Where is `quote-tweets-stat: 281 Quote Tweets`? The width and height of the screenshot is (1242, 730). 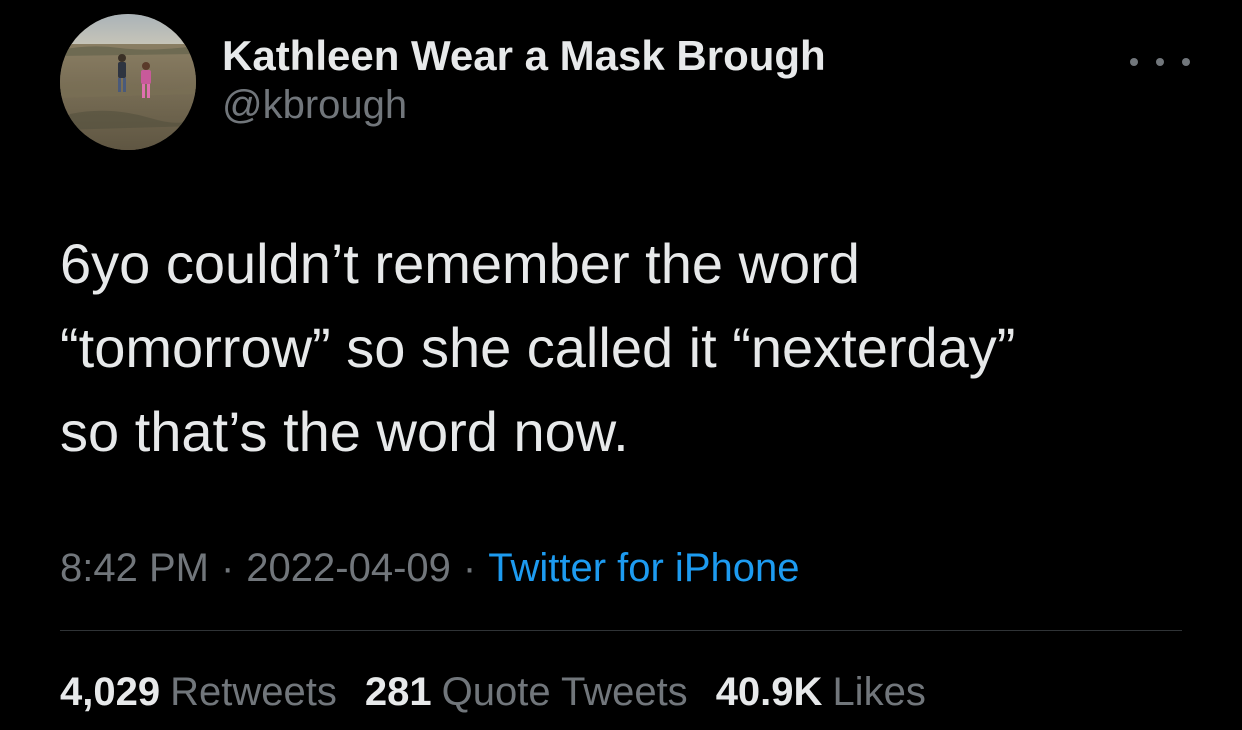
quote-tweets-stat: 281 Quote Tweets is located at coordinates (526, 692).